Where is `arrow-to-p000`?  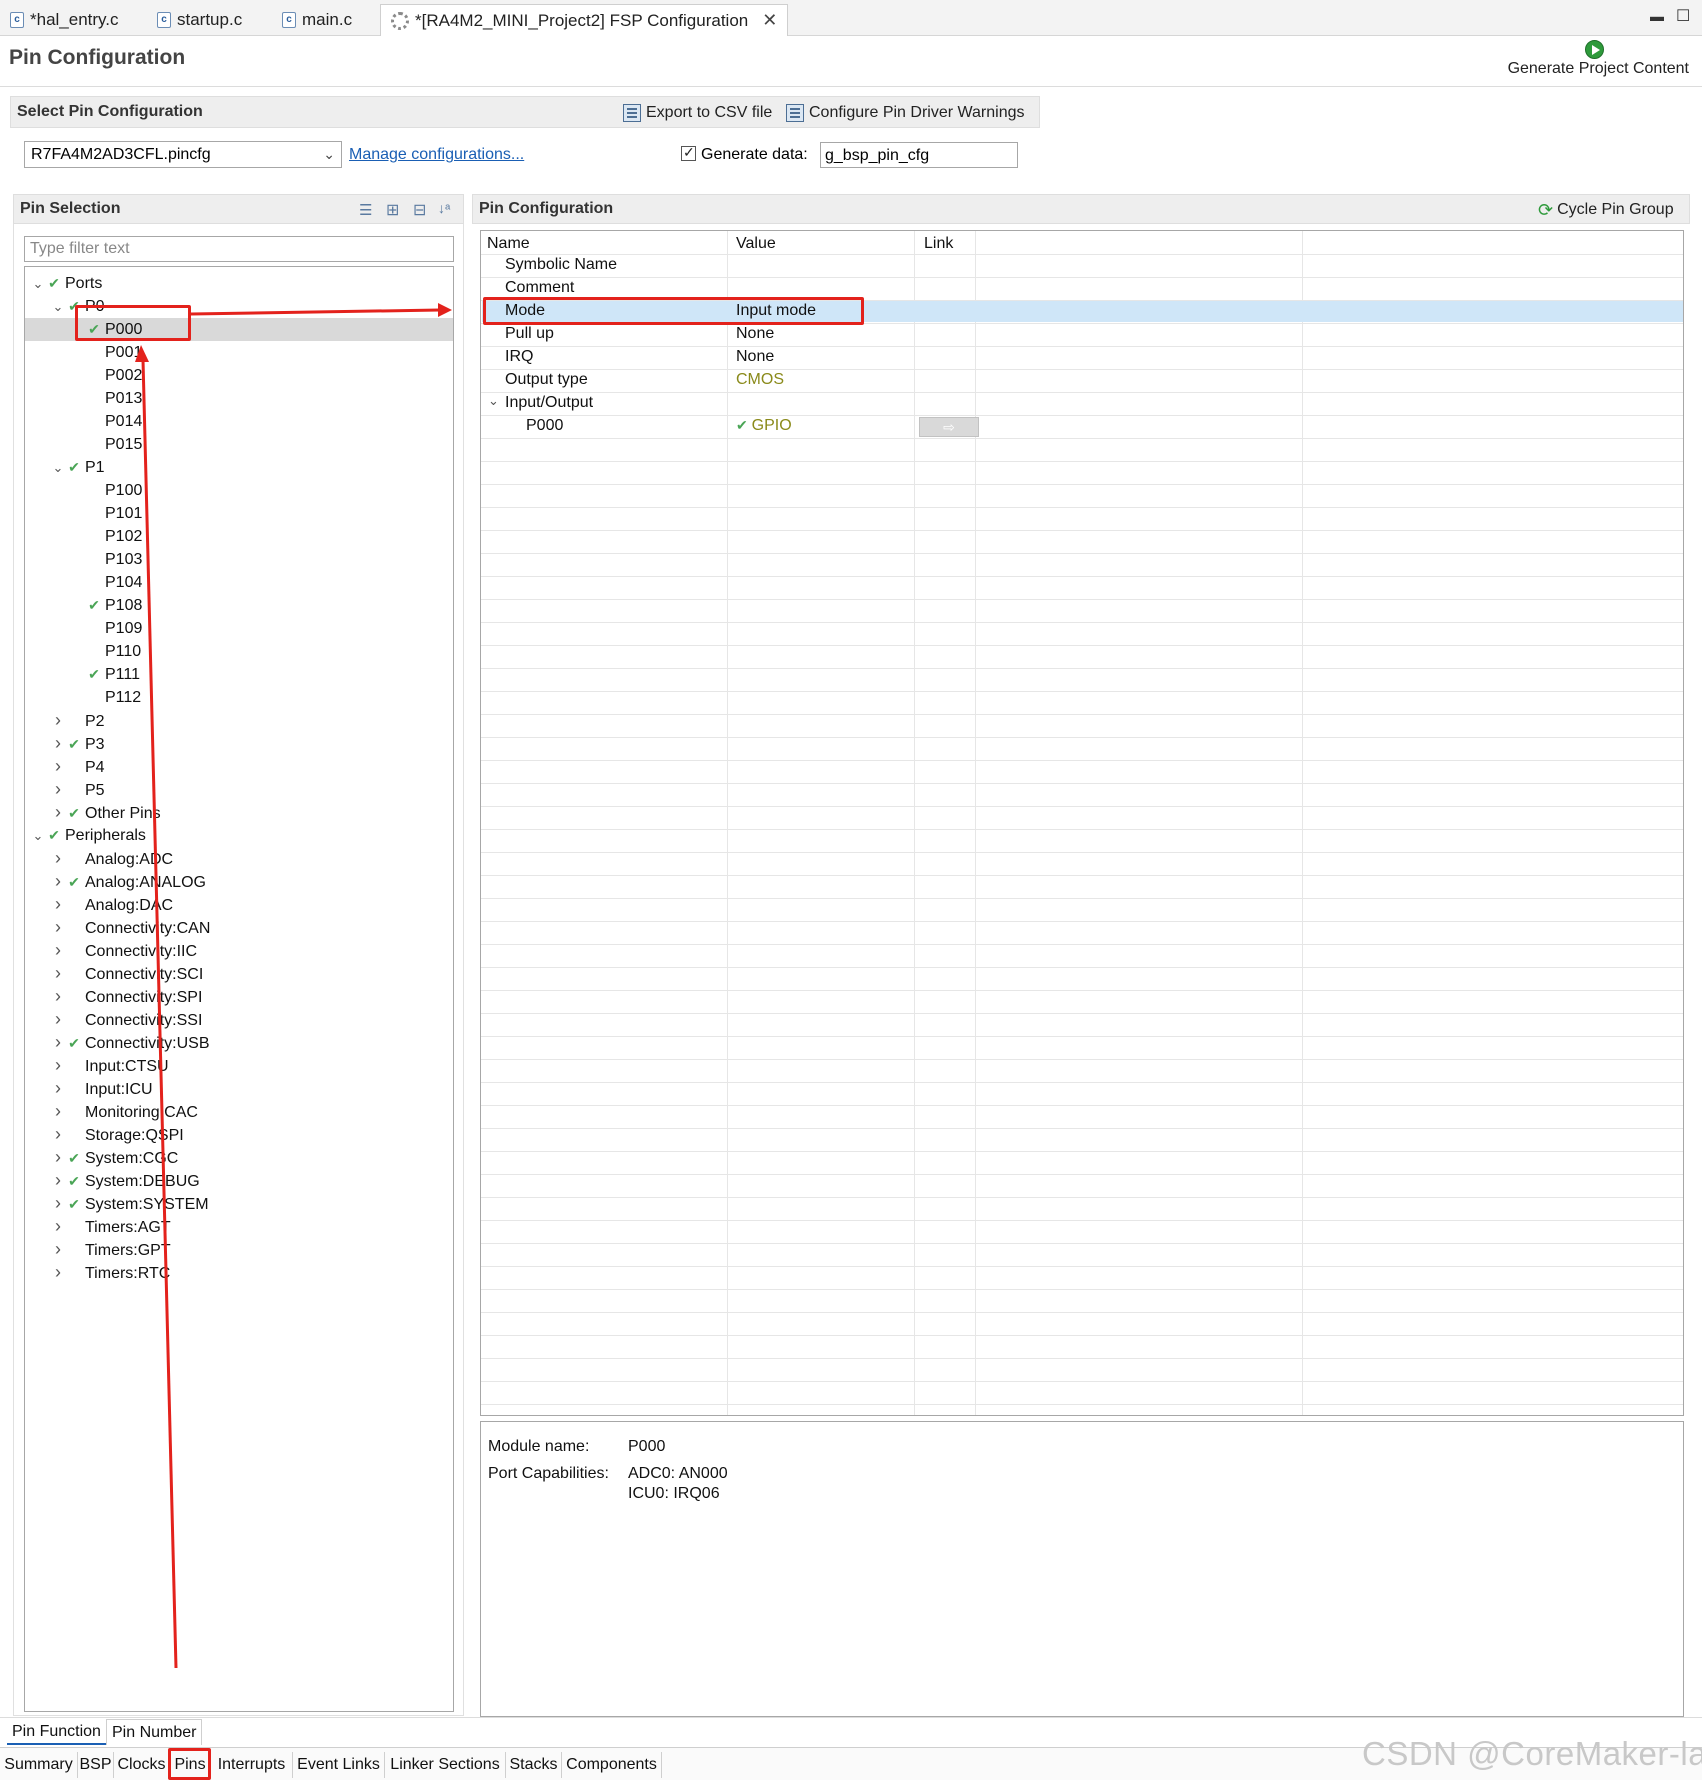
arrow-to-p000 is located at coordinates (159, 1014).